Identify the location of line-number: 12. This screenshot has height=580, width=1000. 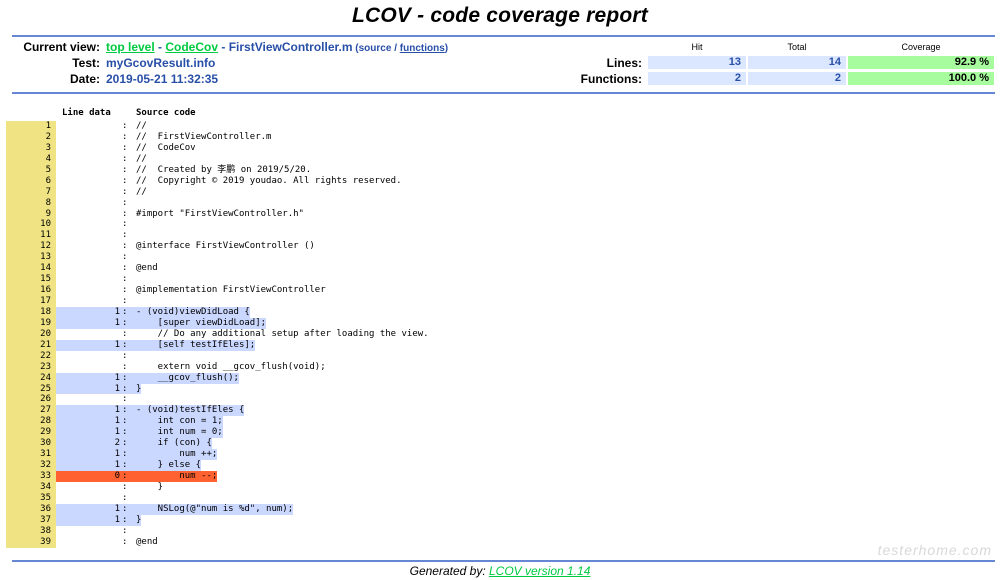
(31, 247).